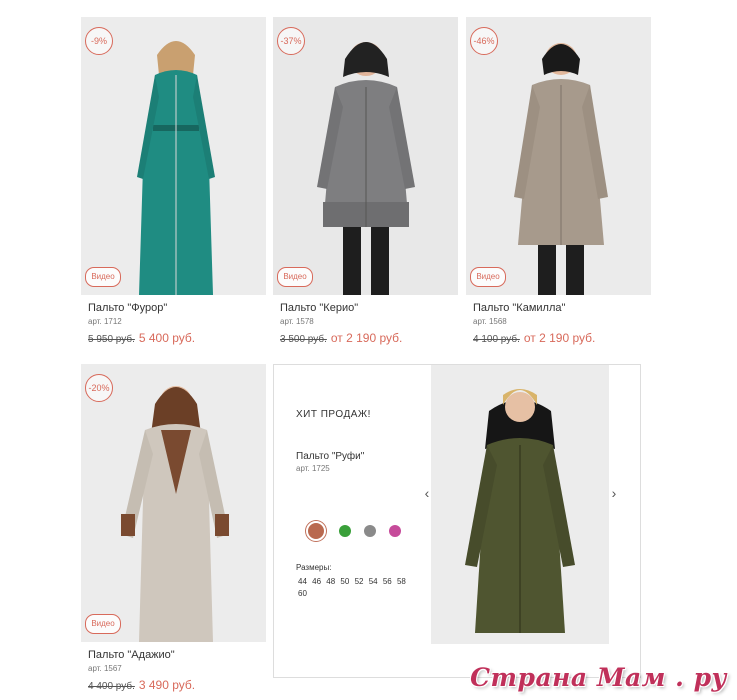 Image resolution: width=737 pixels, height=700 pixels. I want to click on size-option: 50, so click(344, 581).